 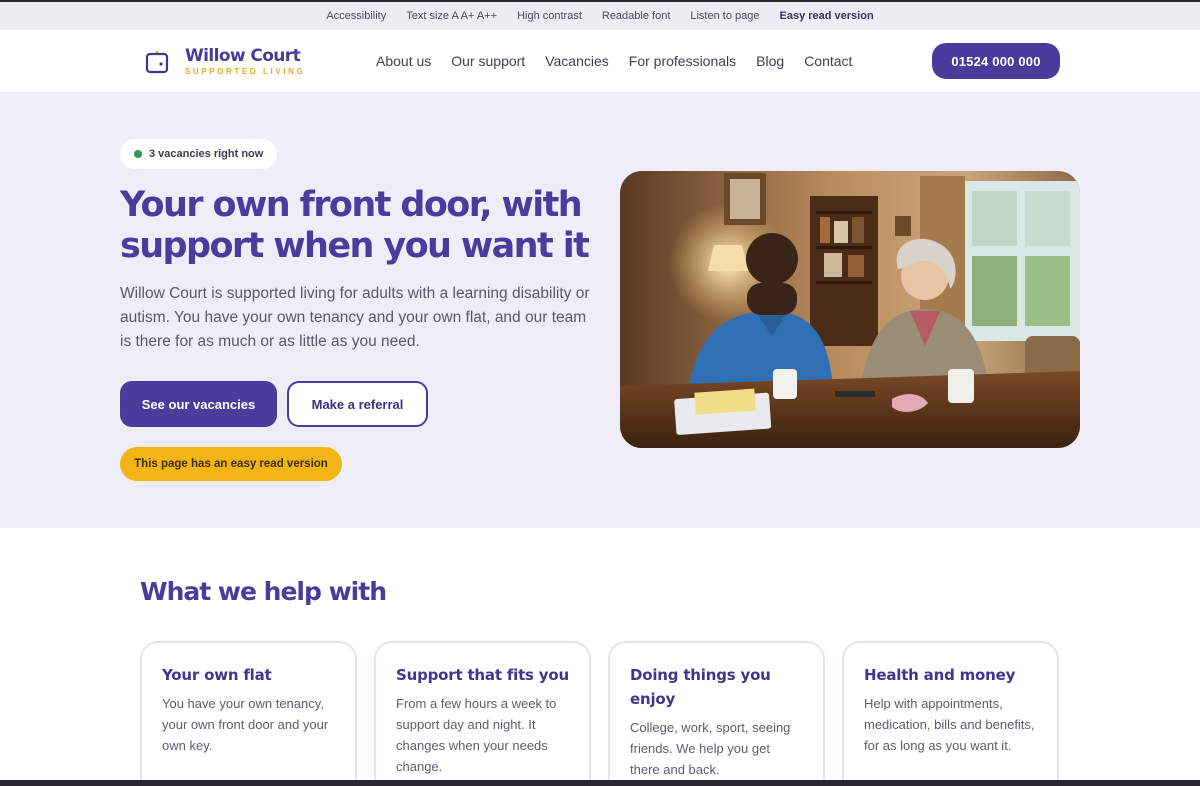 I want to click on text-size-control: Text size A A+ A++, so click(x=451, y=16).